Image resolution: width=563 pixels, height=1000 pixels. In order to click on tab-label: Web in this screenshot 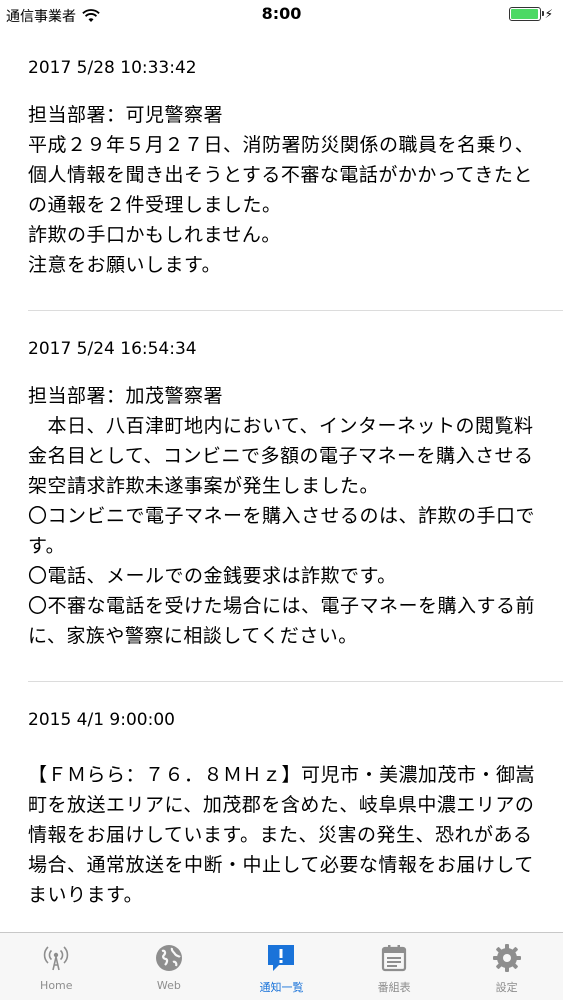, I will do `click(168, 985)`.